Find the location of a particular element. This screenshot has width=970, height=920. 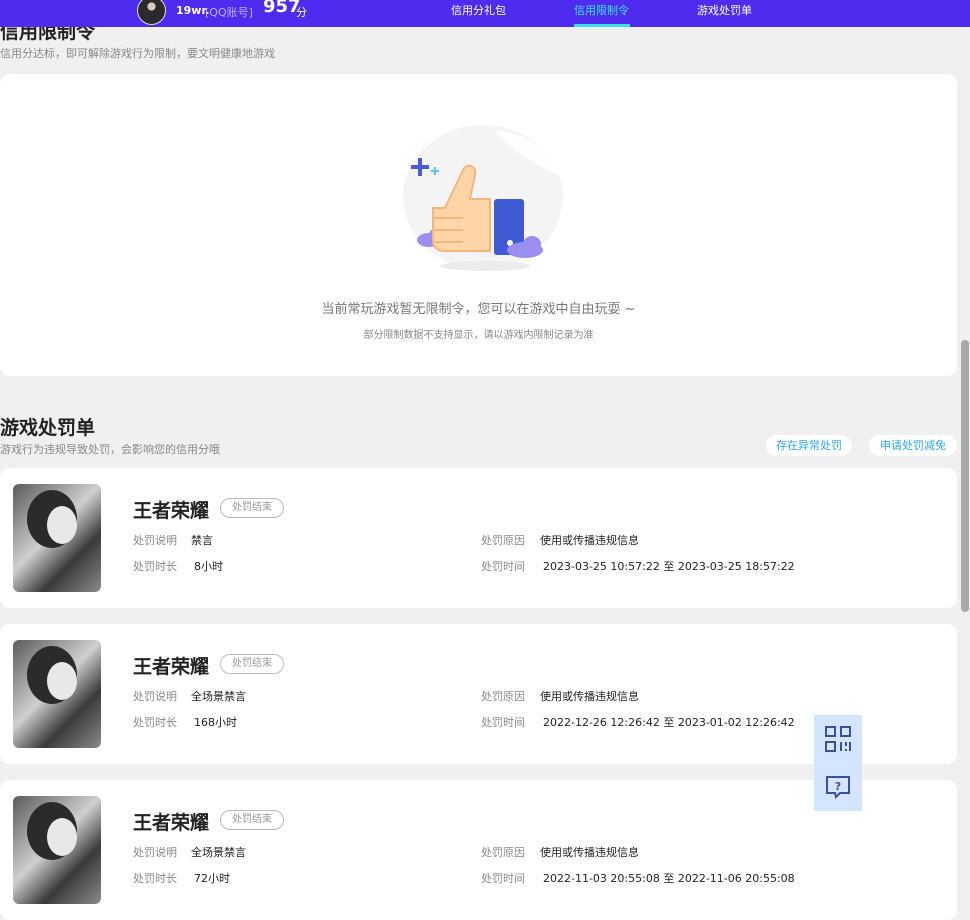

duration-value: 8小时 is located at coordinates (208, 566).